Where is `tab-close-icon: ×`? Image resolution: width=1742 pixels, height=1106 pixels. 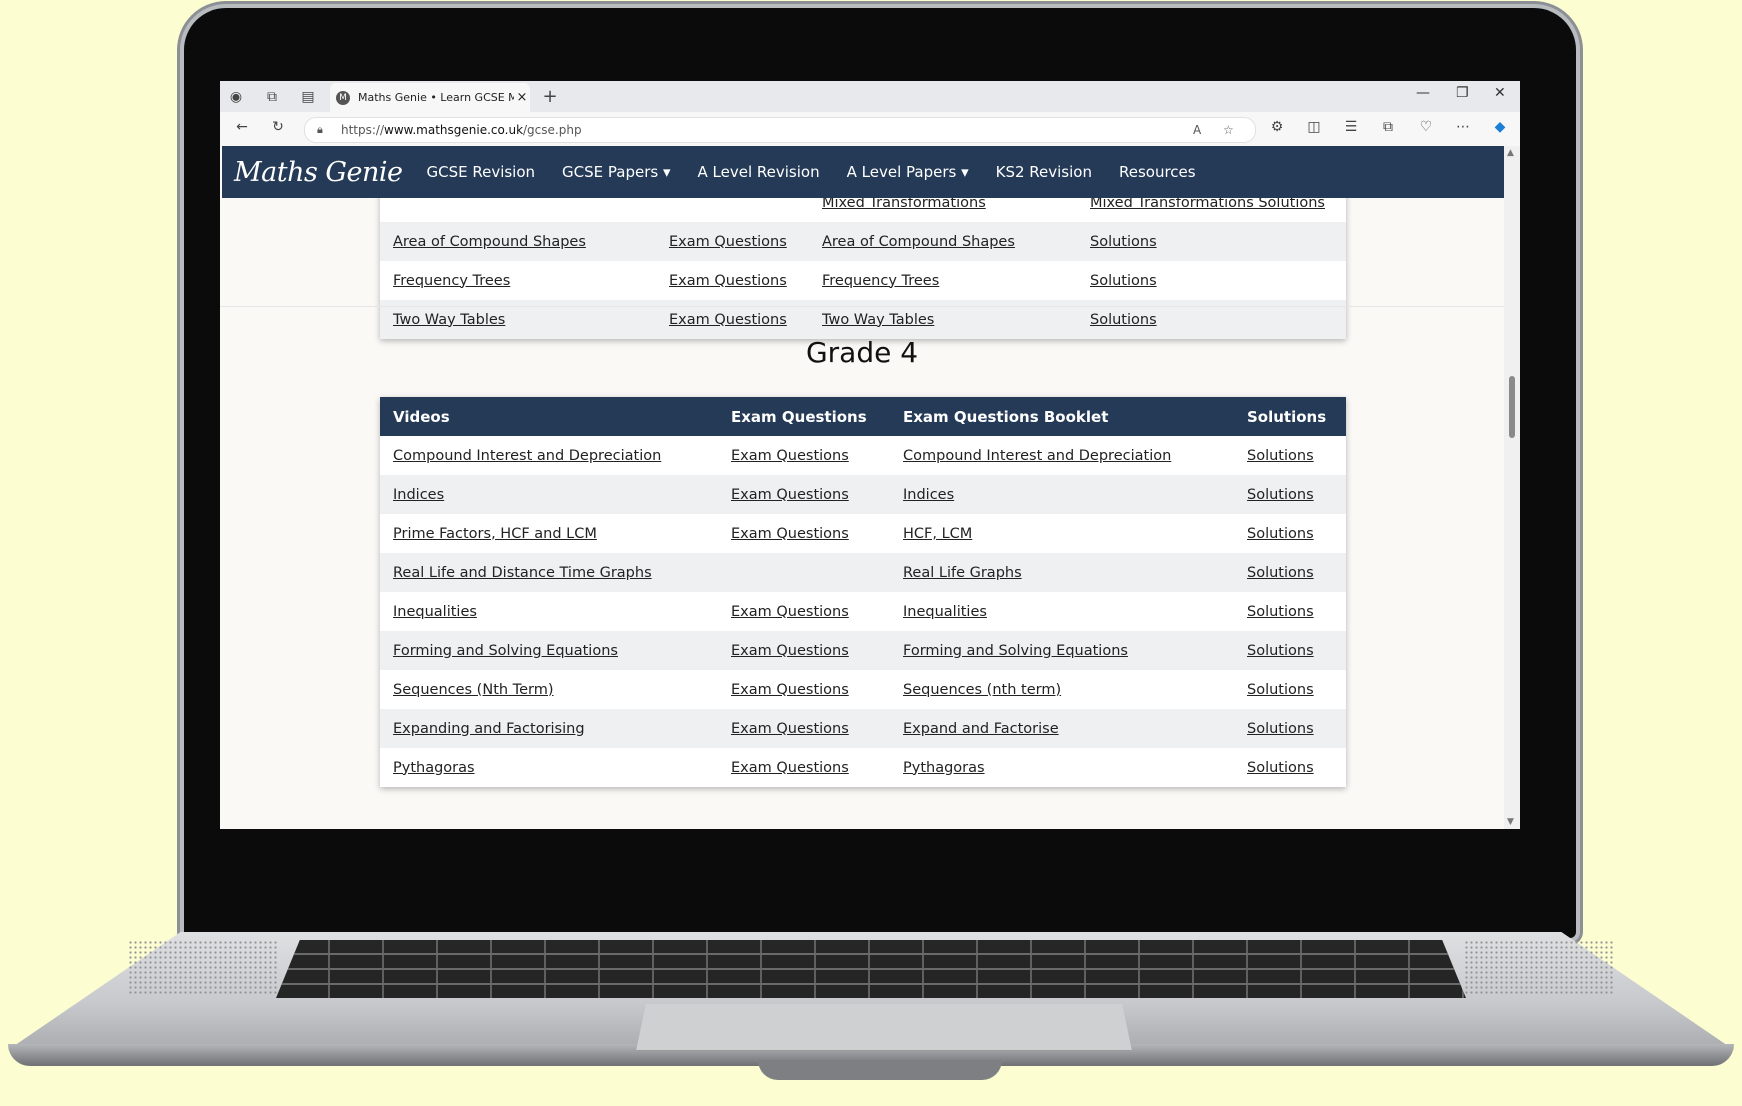
tab-close-icon: × is located at coordinates (522, 97).